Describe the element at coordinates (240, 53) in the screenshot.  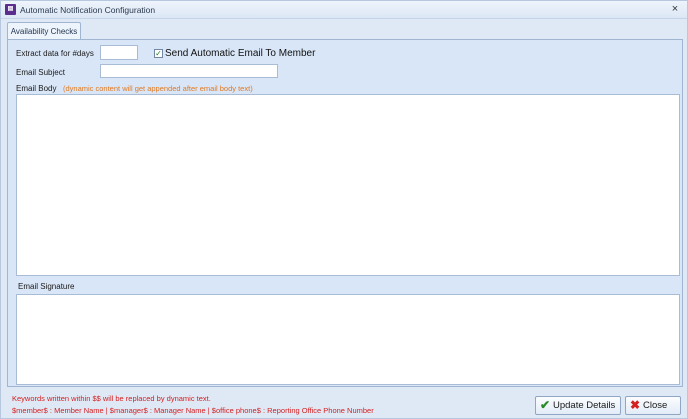
I see `send-email-checkbox-label: Send Automatic Email To Member` at that location.